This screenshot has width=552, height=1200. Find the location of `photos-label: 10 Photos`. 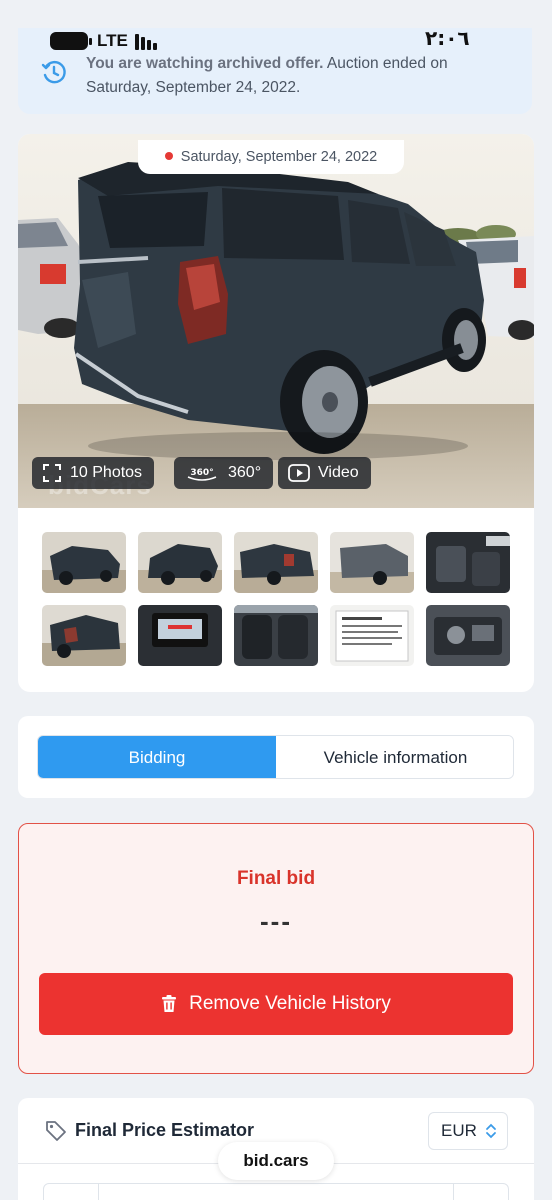

photos-label: 10 Photos is located at coordinates (106, 472).